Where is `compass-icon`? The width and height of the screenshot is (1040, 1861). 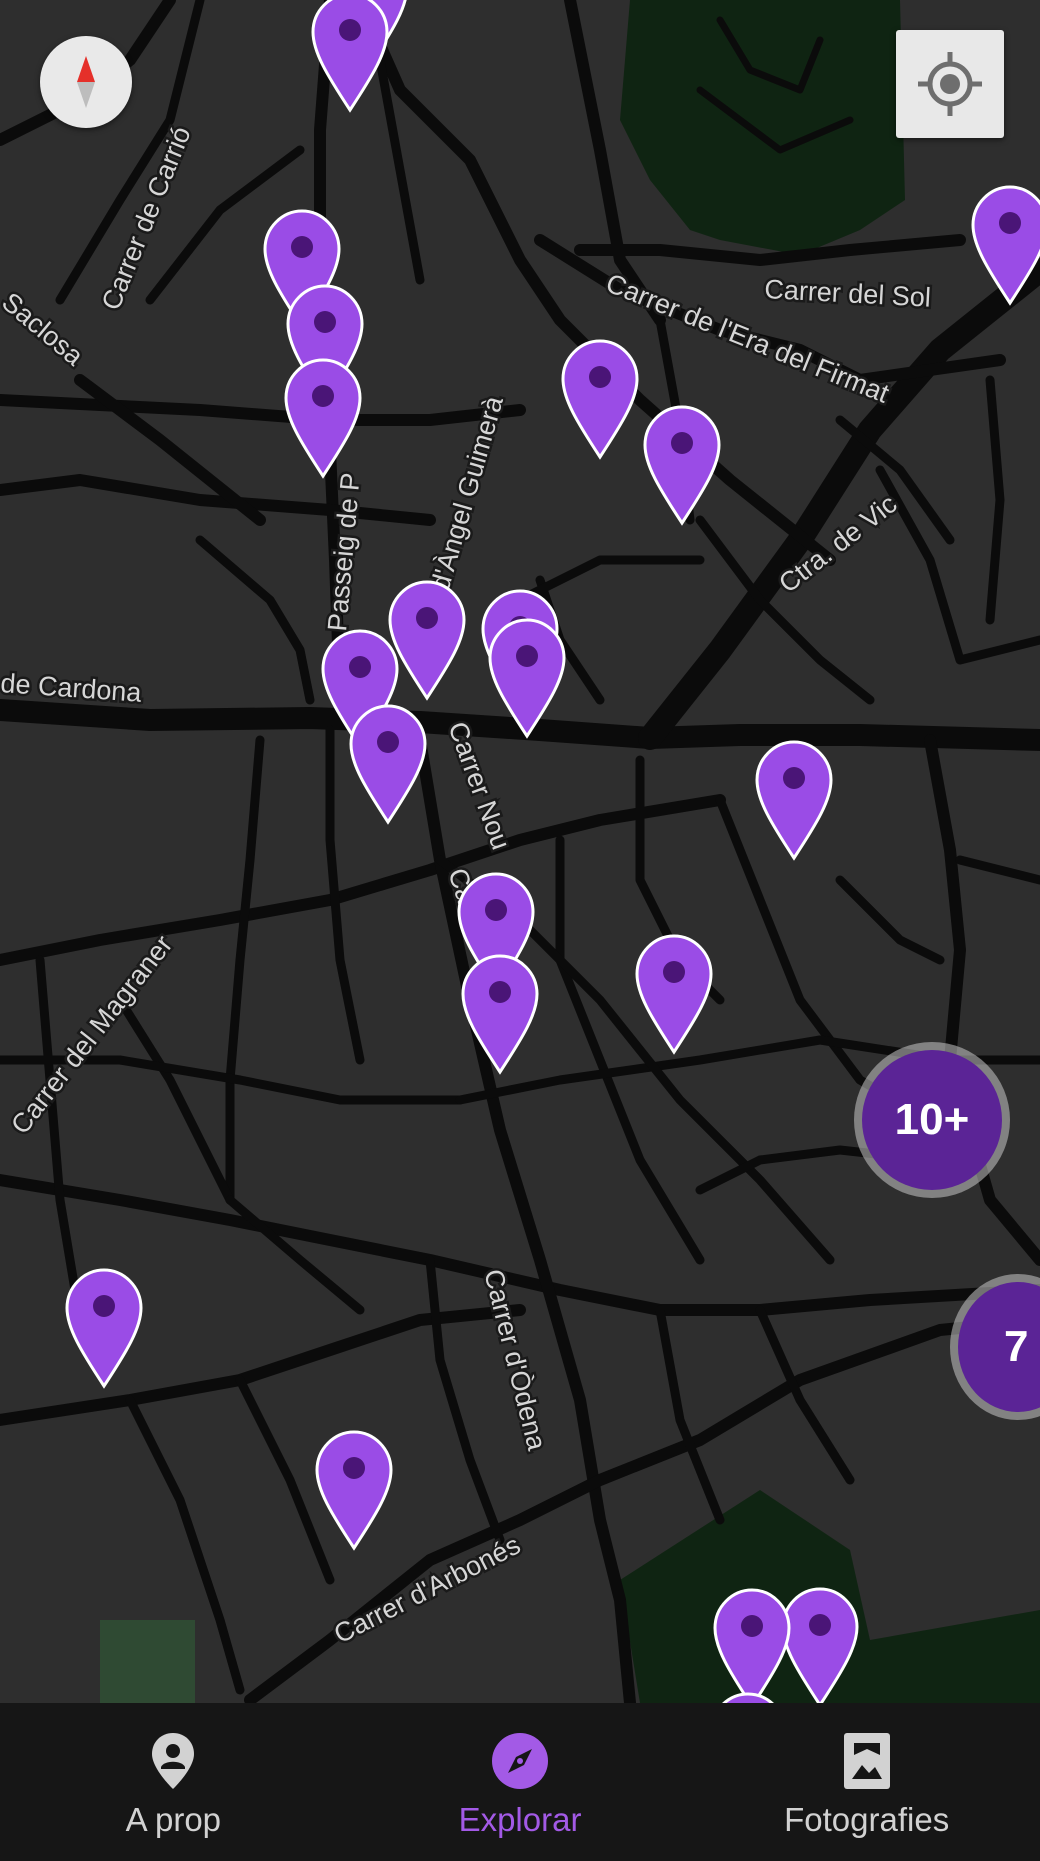 compass-icon is located at coordinates (86, 82).